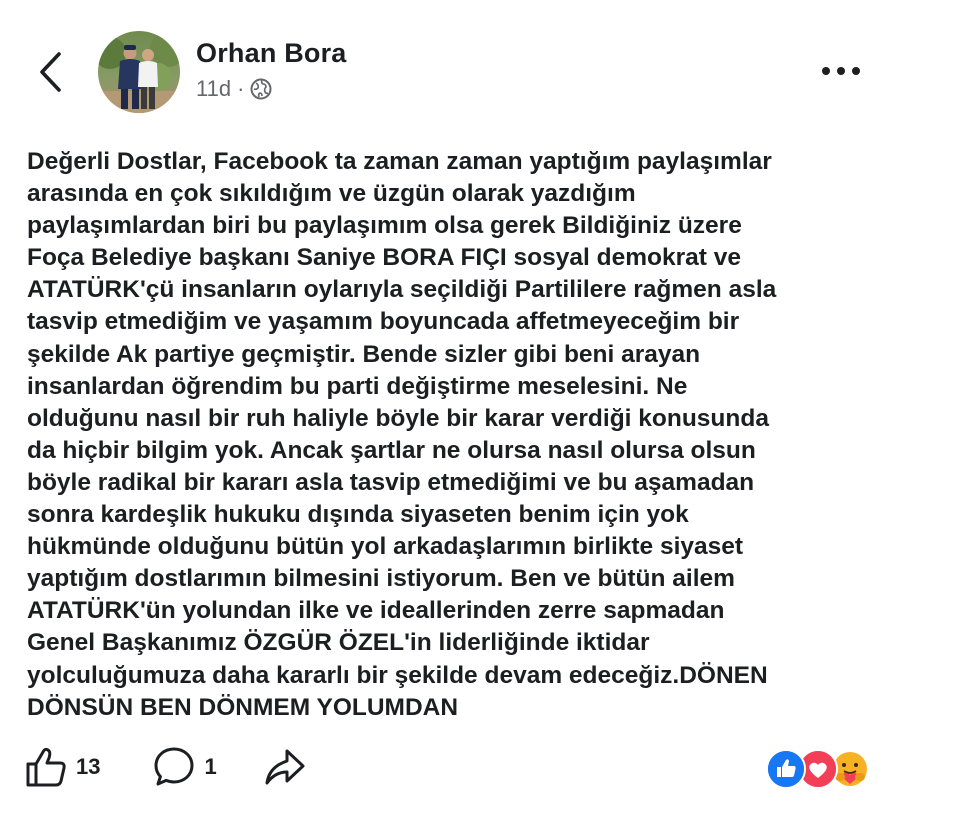 This screenshot has width=962, height=832. I want to click on thumbs-up-icon, so click(46, 767).